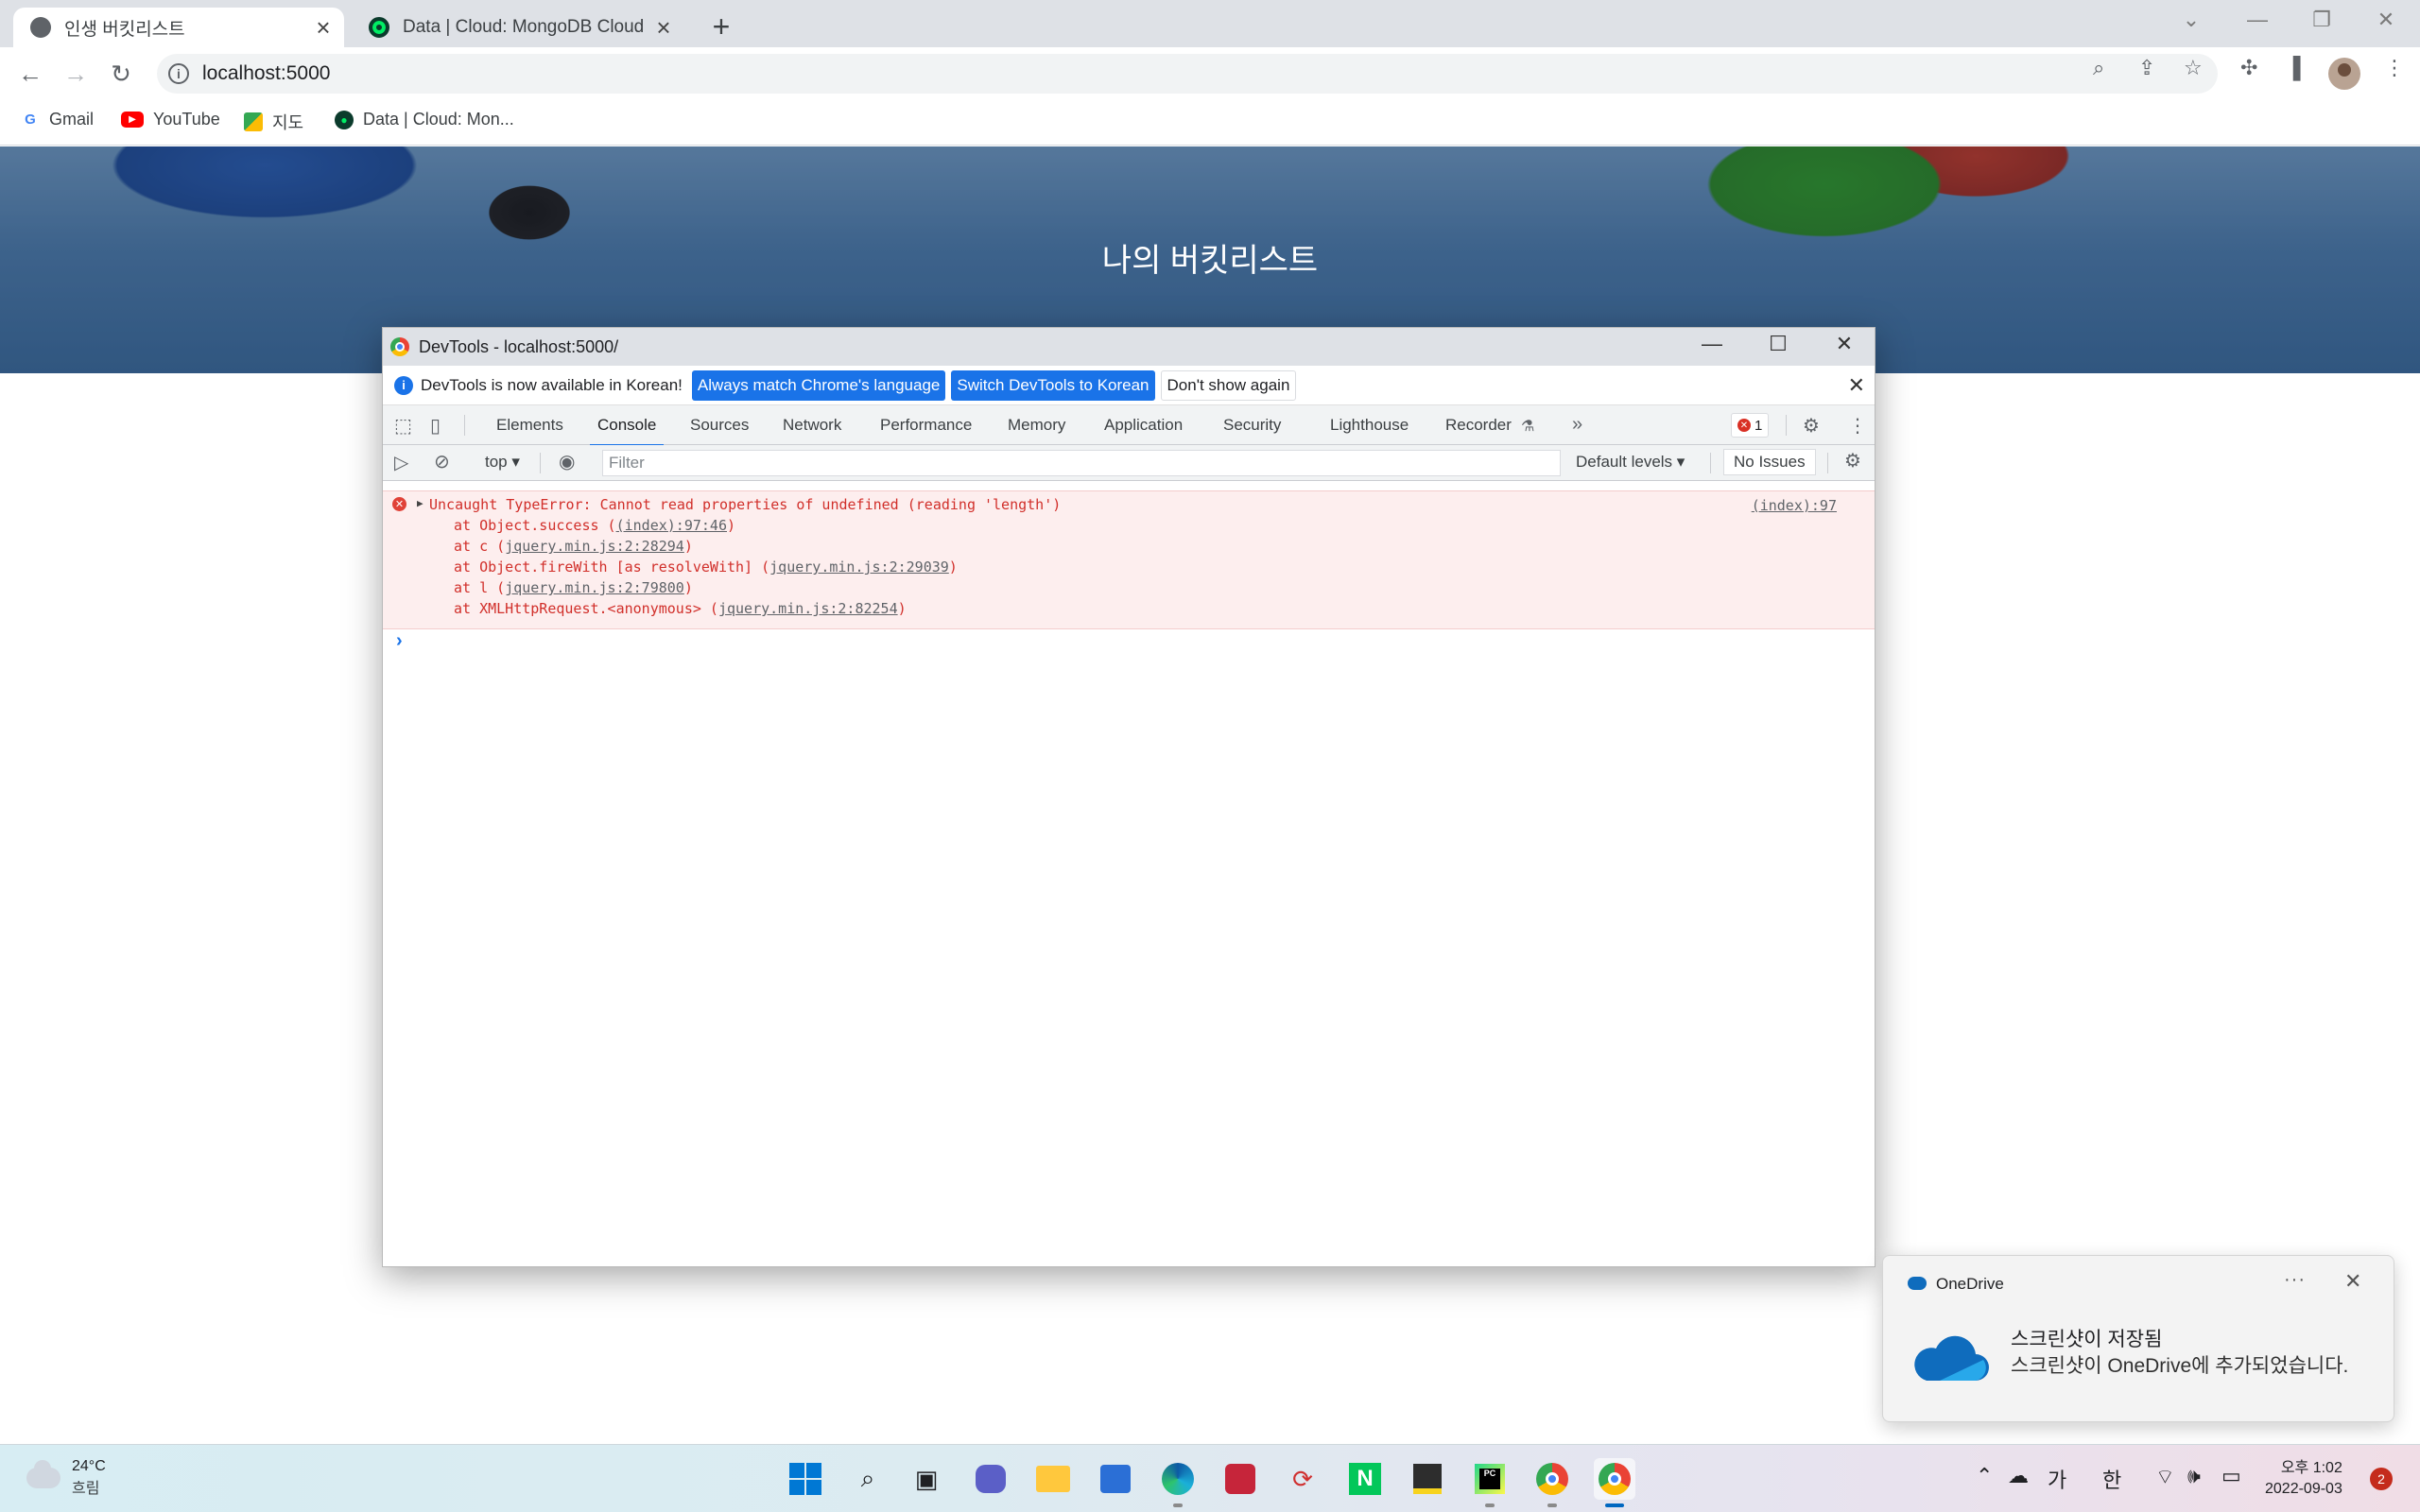 The width and height of the screenshot is (2420, 1512). Describe the element at coordinates (66, 1478) in the screenshot. I see `weather-widget: 24°C 흐림` at that location.